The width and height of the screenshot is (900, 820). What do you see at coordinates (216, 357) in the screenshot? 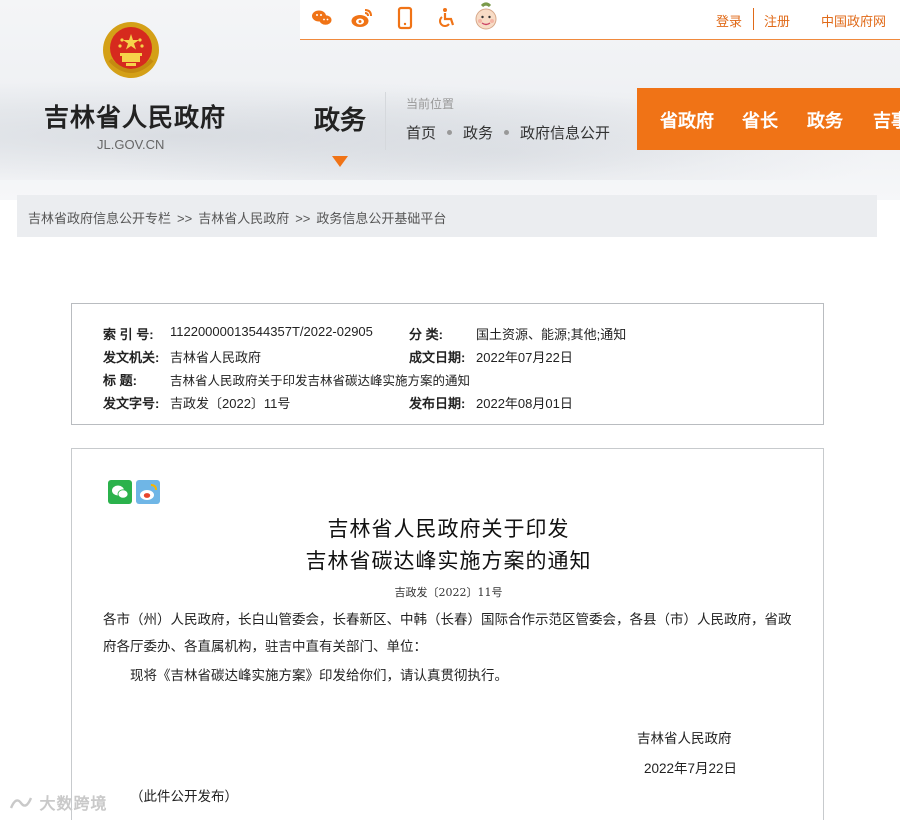
I see `issuer-value: 吉林省人民政府` at bounding box center [216, 357].